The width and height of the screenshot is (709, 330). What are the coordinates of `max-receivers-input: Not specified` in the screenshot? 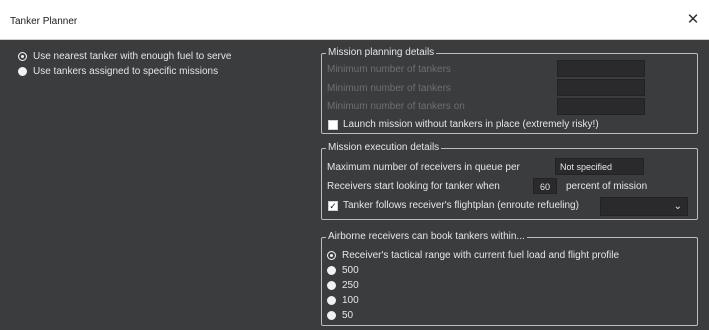 It's located at (599, 166).